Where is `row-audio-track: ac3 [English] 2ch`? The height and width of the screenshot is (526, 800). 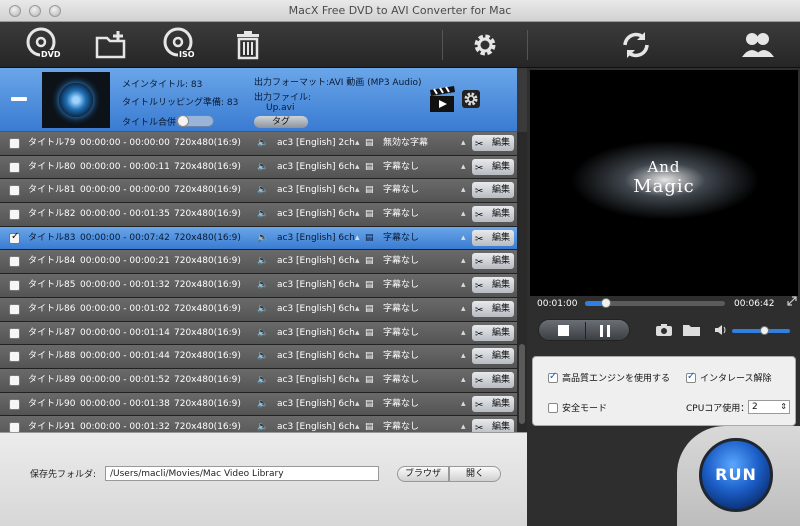 row-audio-track: ac3 [English] 2ch is located at coordinates (316, 143).